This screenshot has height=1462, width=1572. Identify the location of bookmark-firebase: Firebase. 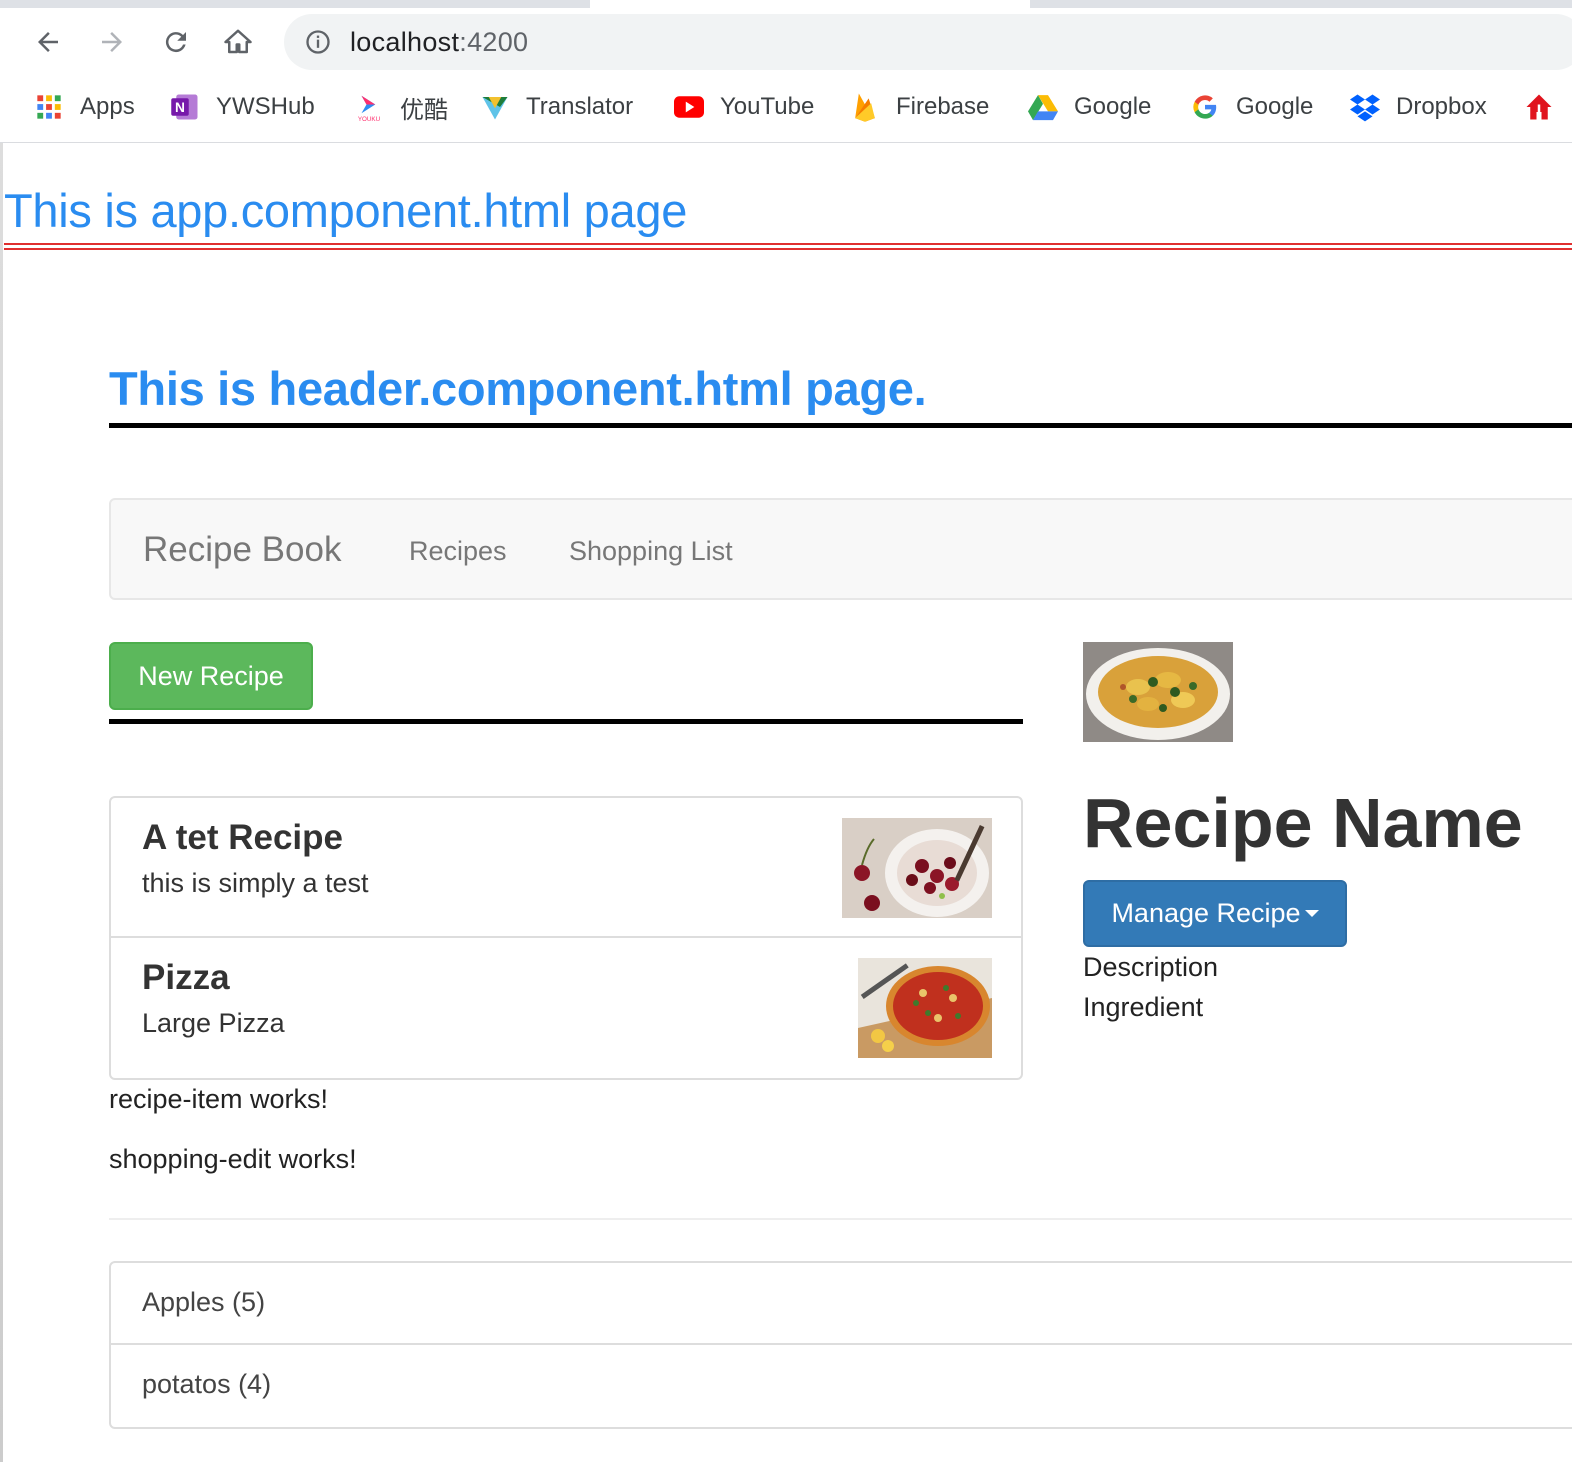
(919, 107).